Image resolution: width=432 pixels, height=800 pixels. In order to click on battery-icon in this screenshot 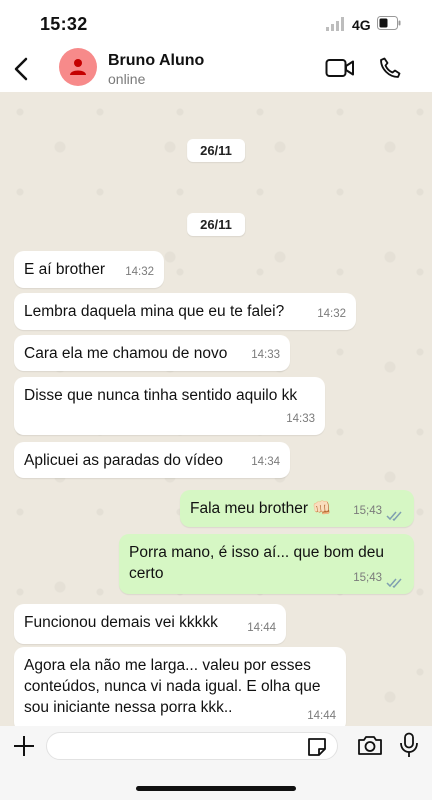, I will do `click(389, 23)`.